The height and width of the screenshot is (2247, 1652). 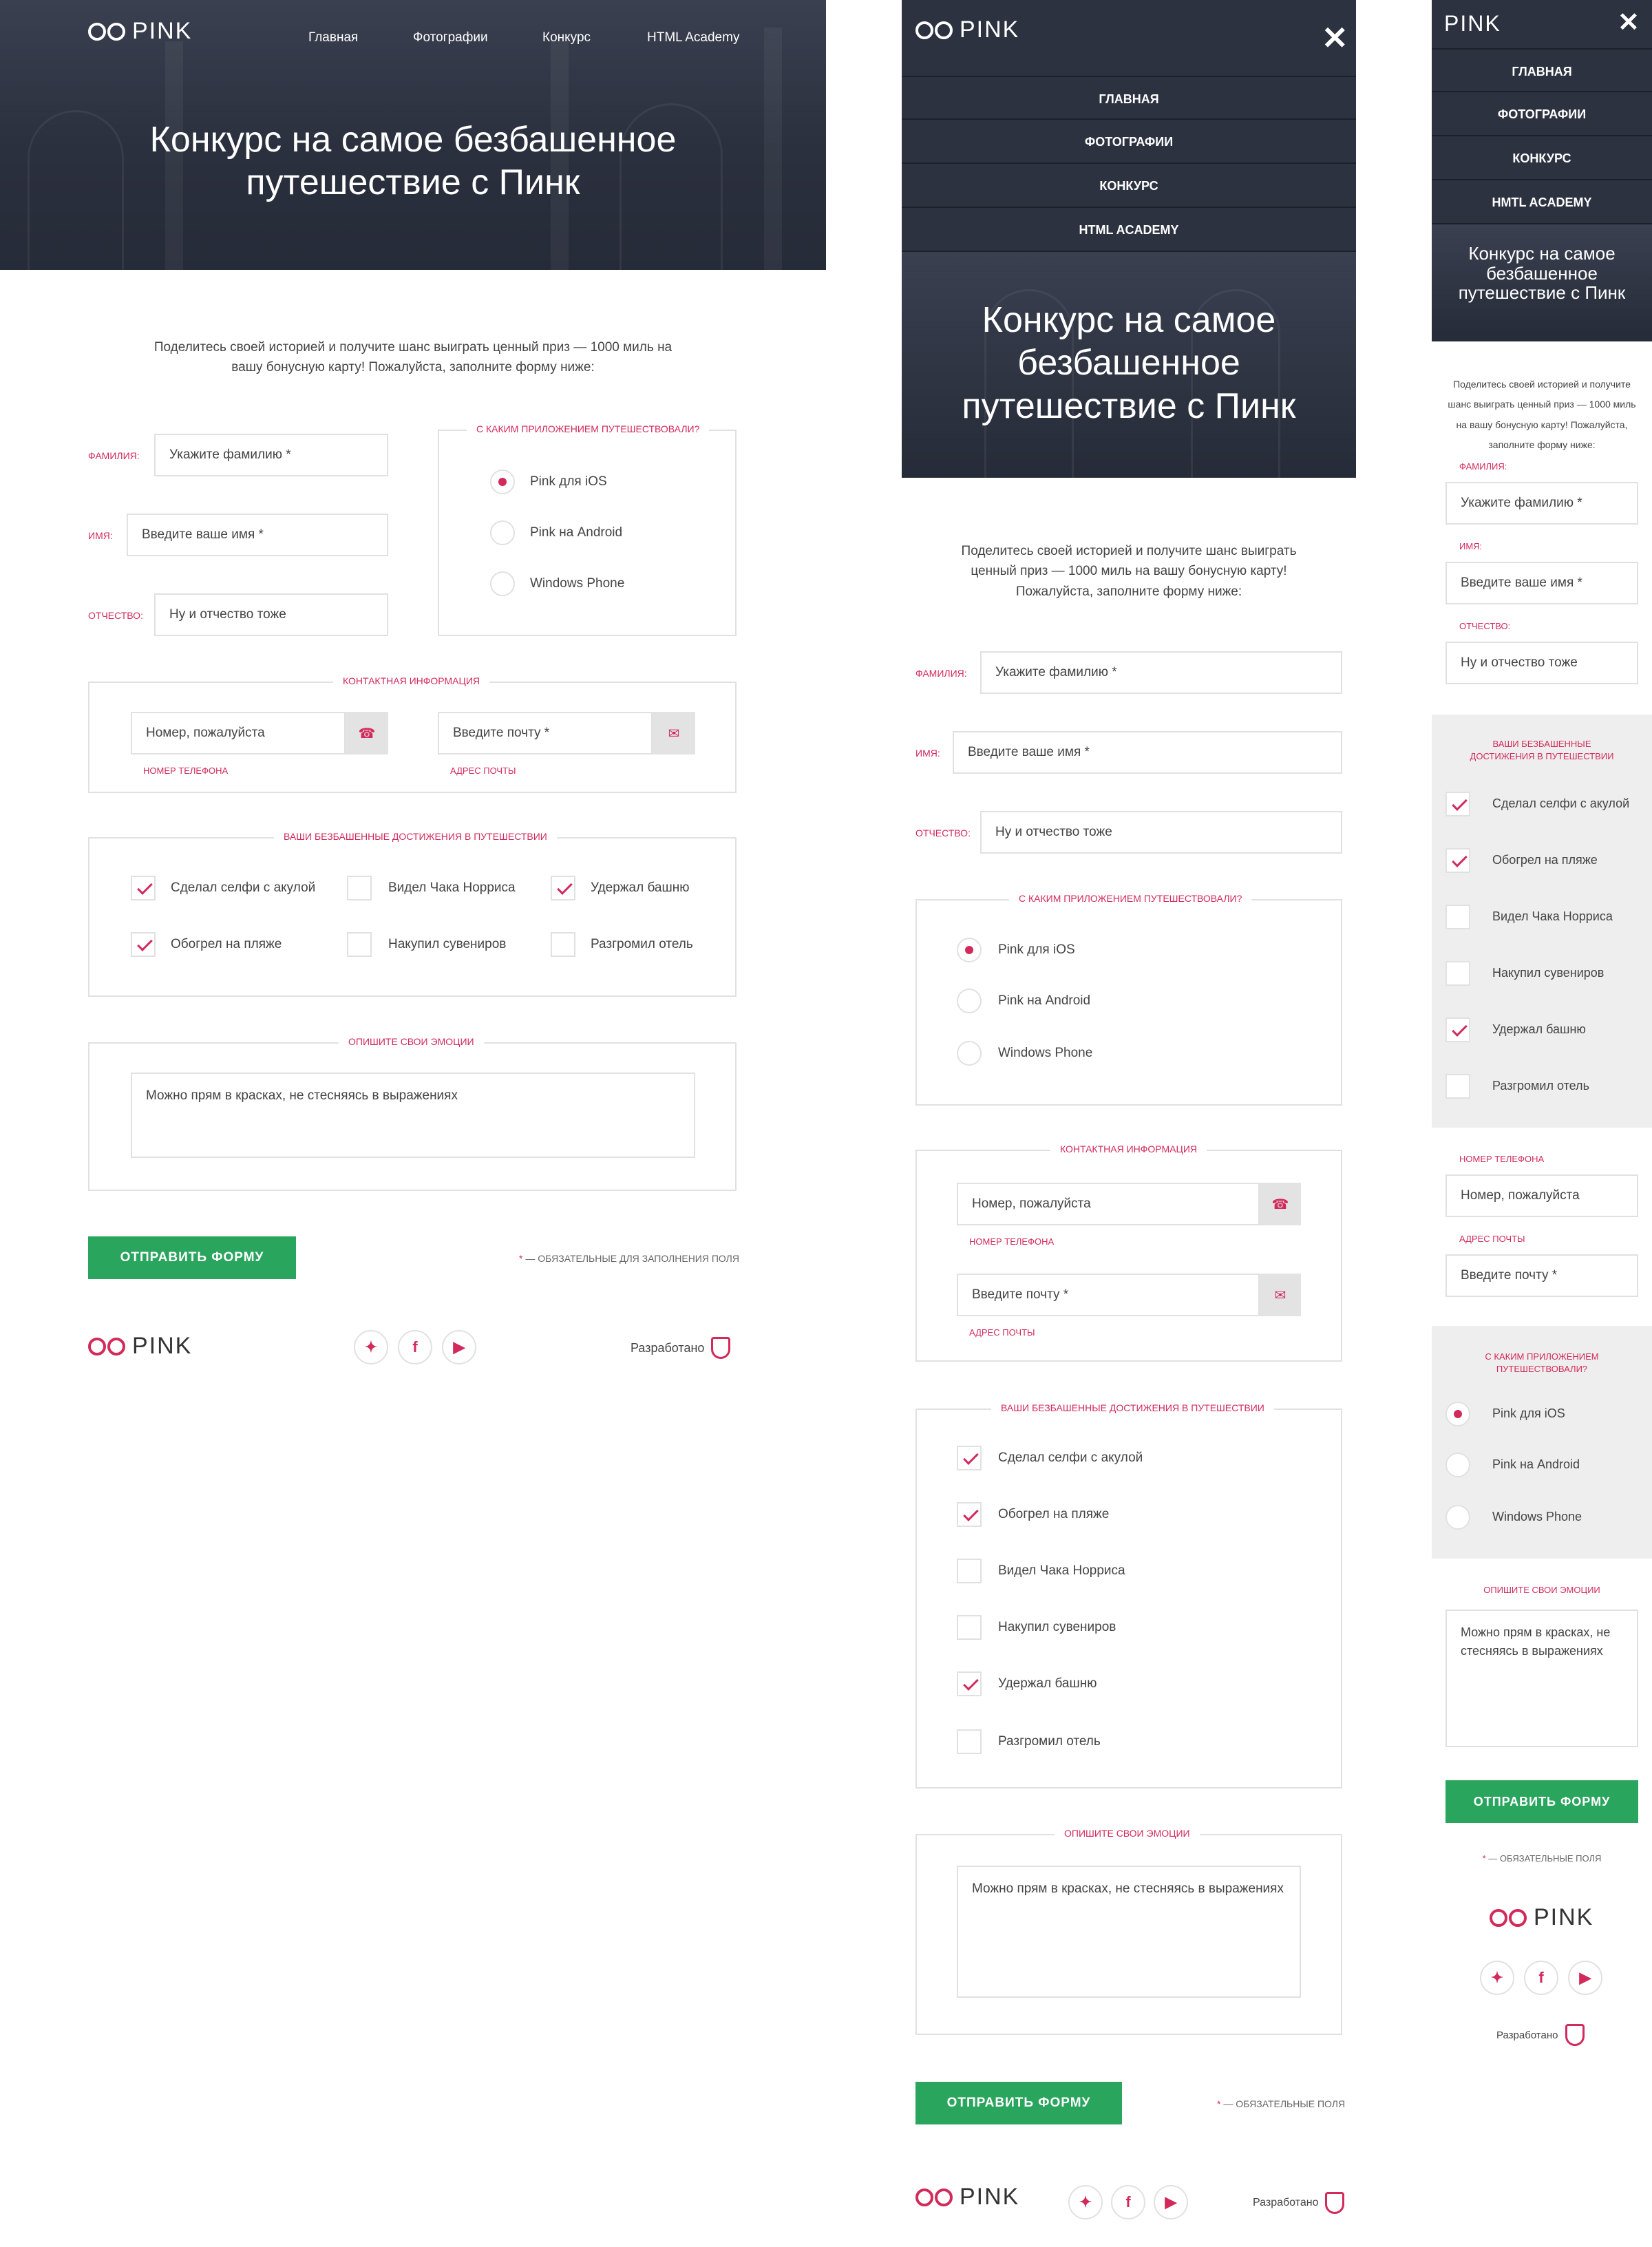 What do you see at coordinates (502, 482) in the screenshot?
I see `radio-ios` at bounding box center [502, 482].